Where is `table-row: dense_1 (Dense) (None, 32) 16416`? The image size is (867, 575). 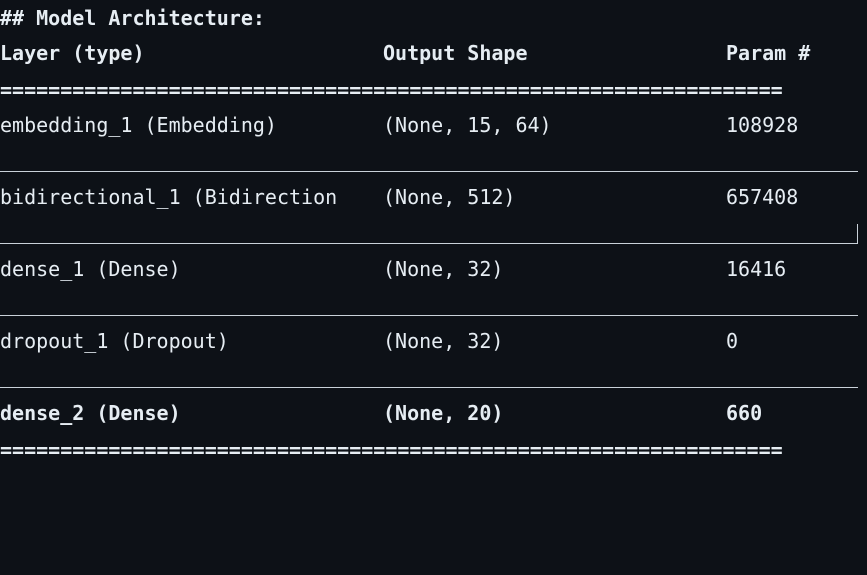
table-row: dense_1 (Dense) (None, 32) 16416 is located at coordinates (393, 269).